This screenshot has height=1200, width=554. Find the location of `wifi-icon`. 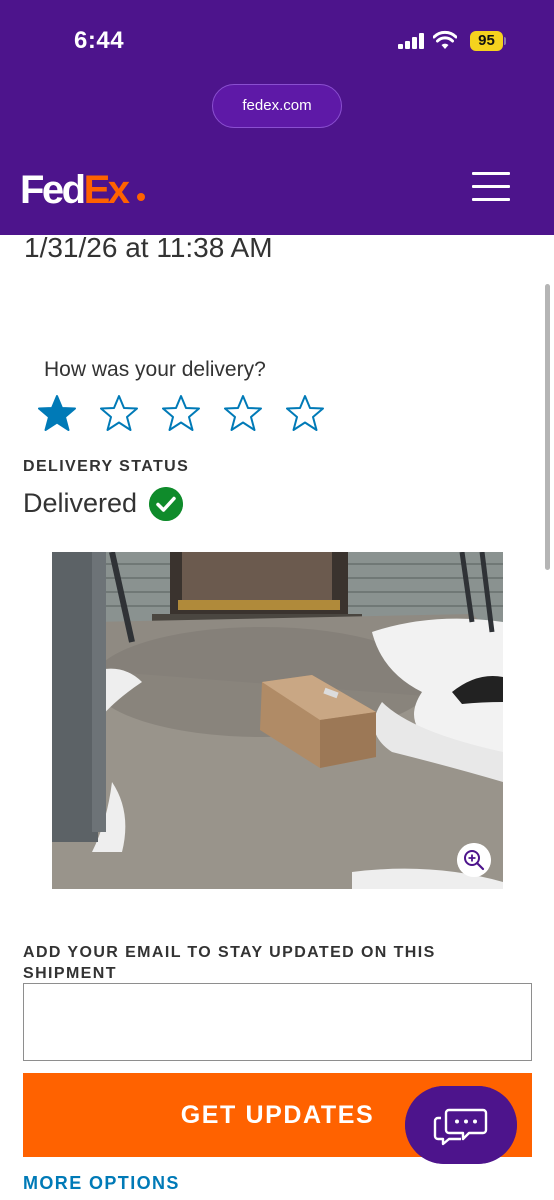

wifi-icon is located at coordinates (445, 39).